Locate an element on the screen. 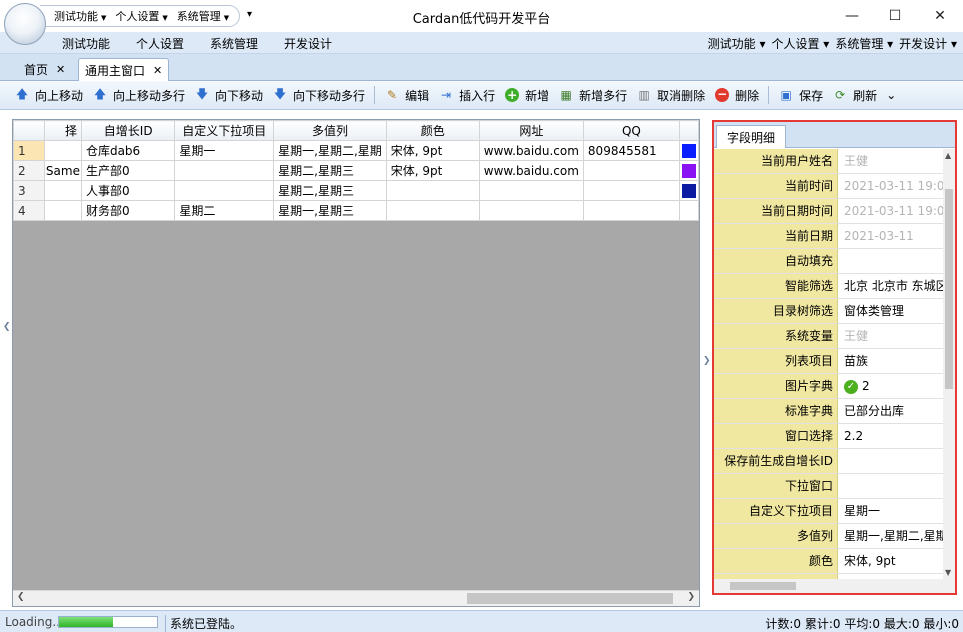 Image resolution: width=963 pixels, height=632 pixels. property-row: 多值列 星期一,星期二,星期 is located at coordinates (829, 536).